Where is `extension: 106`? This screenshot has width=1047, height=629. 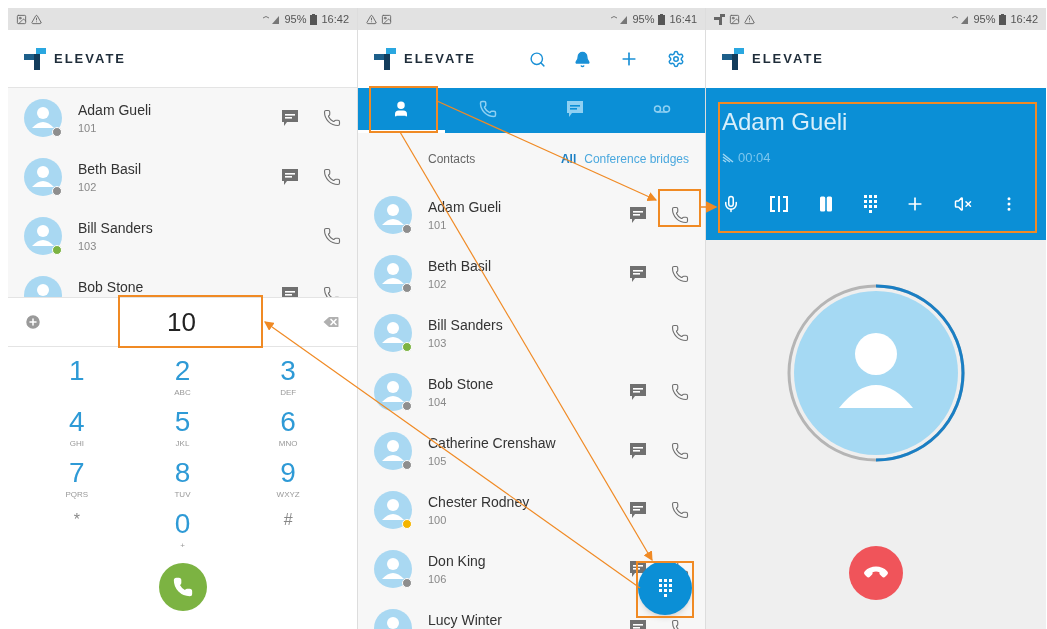
extension: 106 is located at coordinates (438, 579).